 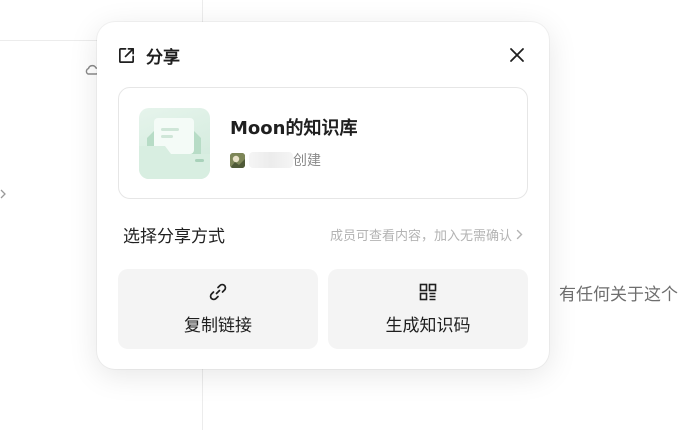 I want to click on dialog-title: 分享, so click(x=163, y=57).